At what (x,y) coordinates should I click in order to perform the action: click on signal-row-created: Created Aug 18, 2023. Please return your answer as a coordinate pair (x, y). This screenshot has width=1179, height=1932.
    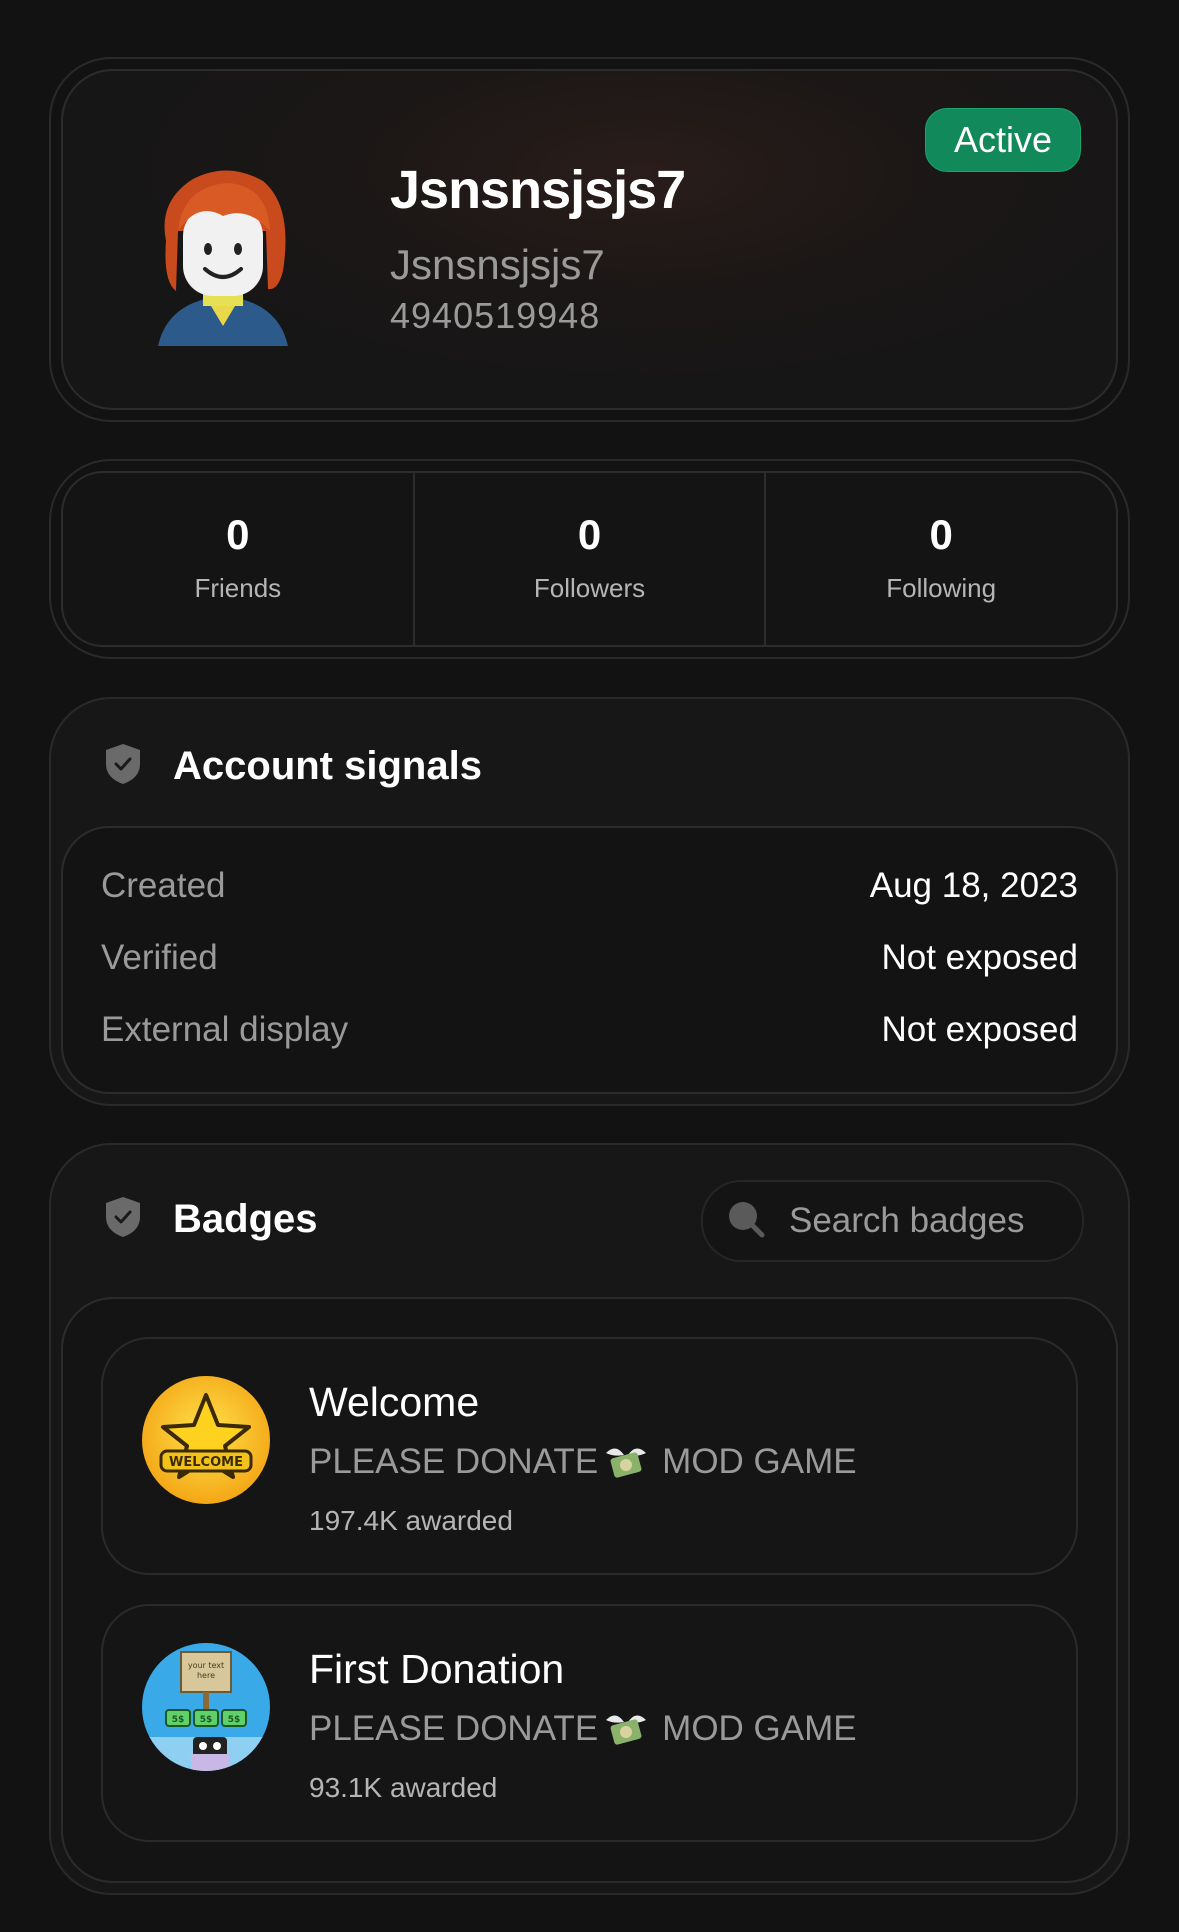
    Looking at the image, I should click on (589, 886).